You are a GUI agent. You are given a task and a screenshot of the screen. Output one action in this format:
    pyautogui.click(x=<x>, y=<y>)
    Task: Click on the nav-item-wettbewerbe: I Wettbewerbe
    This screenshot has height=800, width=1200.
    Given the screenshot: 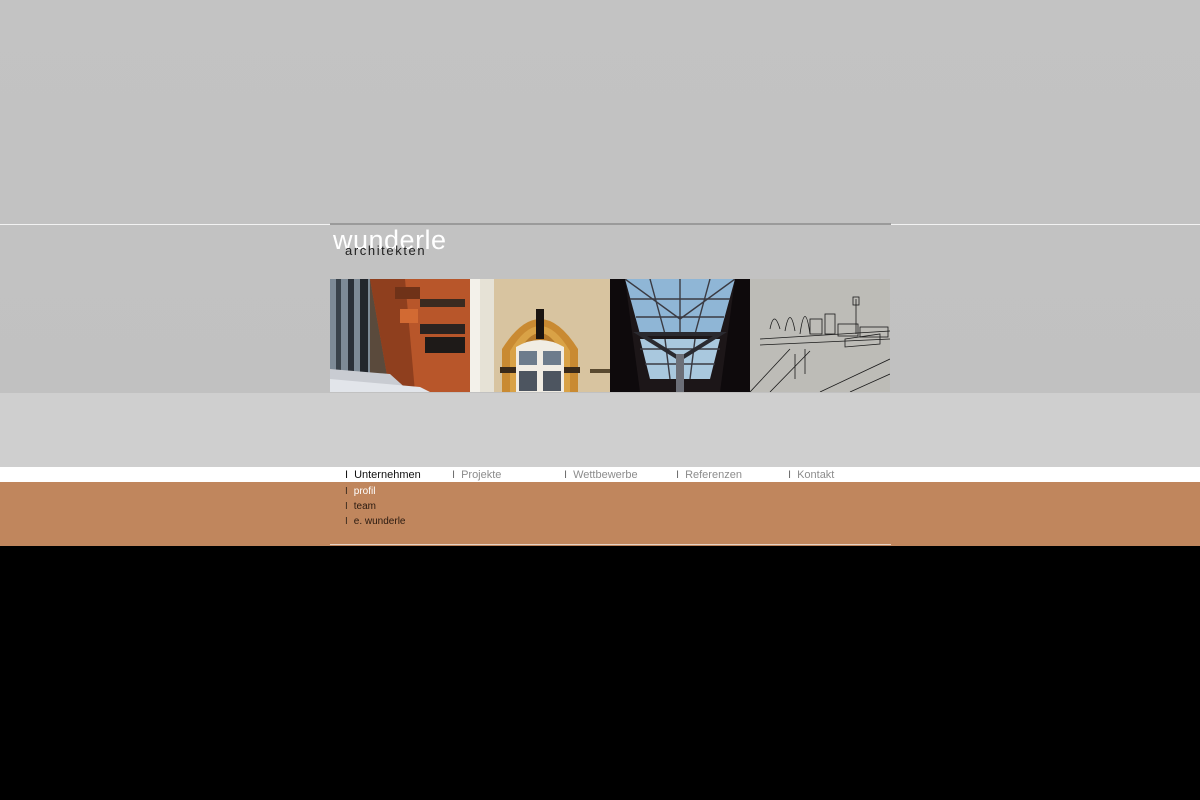 What is the action you would take?
    pyautogui.click(x=601, y=475)
    